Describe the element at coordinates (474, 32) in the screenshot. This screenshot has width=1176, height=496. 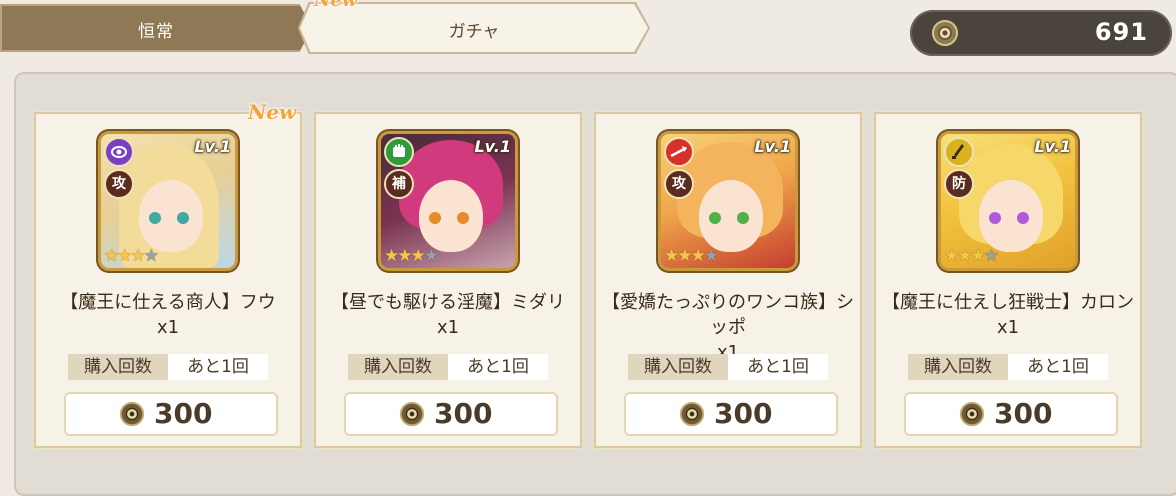
I see `tab-gacha-label: ガチャ` at that location.